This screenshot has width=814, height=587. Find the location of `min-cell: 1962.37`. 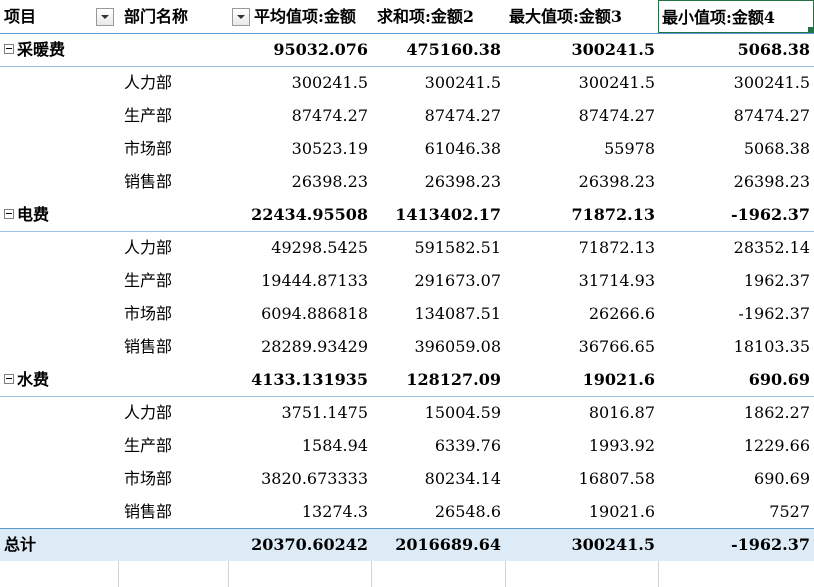

min-cell: 1962.37 is located at coordinates (736, 280).